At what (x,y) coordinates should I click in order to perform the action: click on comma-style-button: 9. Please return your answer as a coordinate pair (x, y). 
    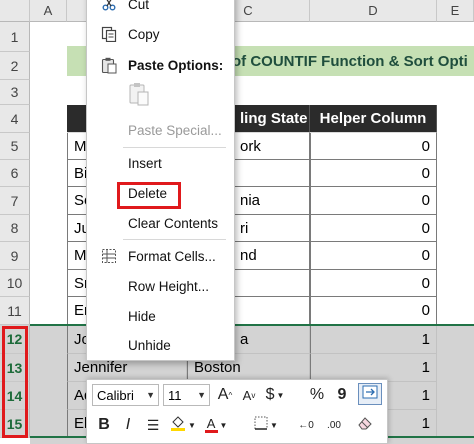
    Looking at the image, I should click on (342, 395).